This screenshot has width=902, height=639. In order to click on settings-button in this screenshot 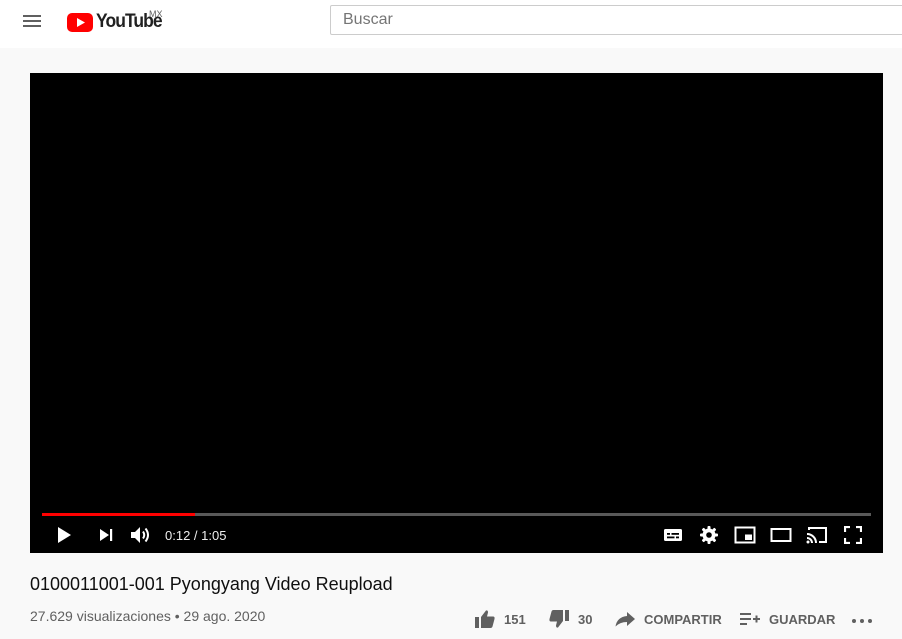, I will do `click(709, 535)`.